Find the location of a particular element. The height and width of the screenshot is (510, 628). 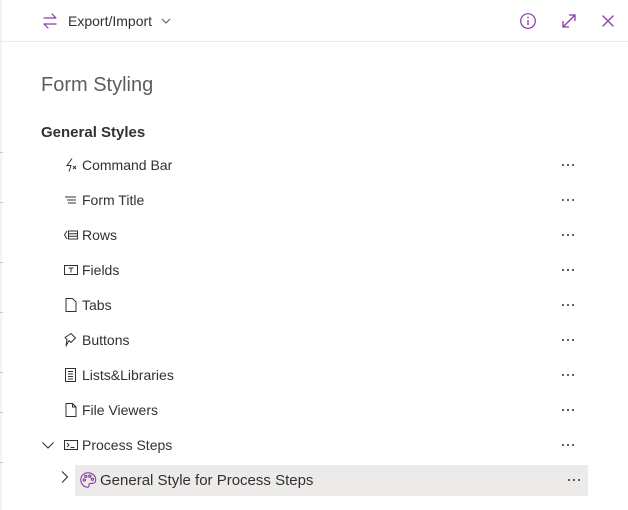

close-icon is located at coordinates (608, 21).